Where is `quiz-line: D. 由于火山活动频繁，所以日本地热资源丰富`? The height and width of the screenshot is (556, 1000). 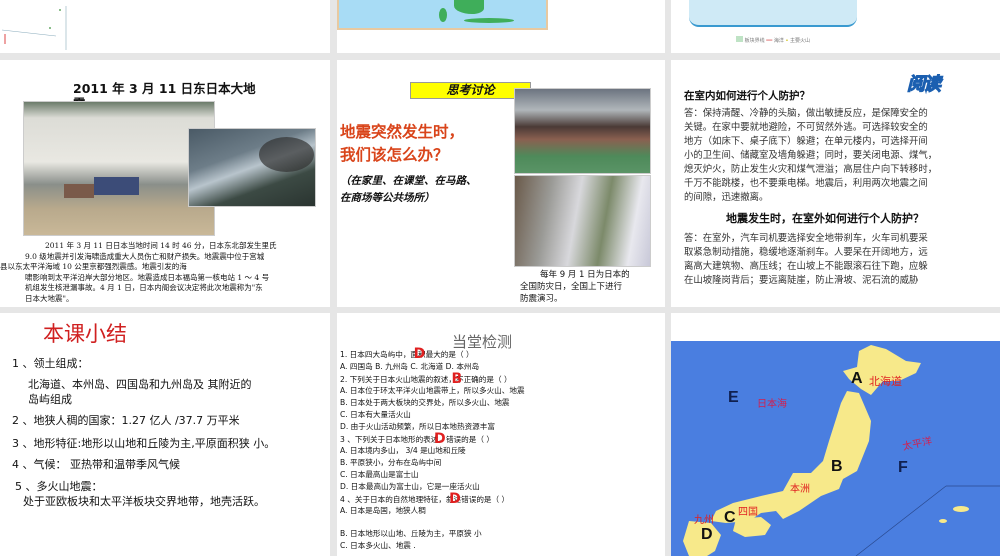
quiz-line: D. 由于火山活动频繁，所以日本地热资源丰富 is located at coordinates (432, 427).